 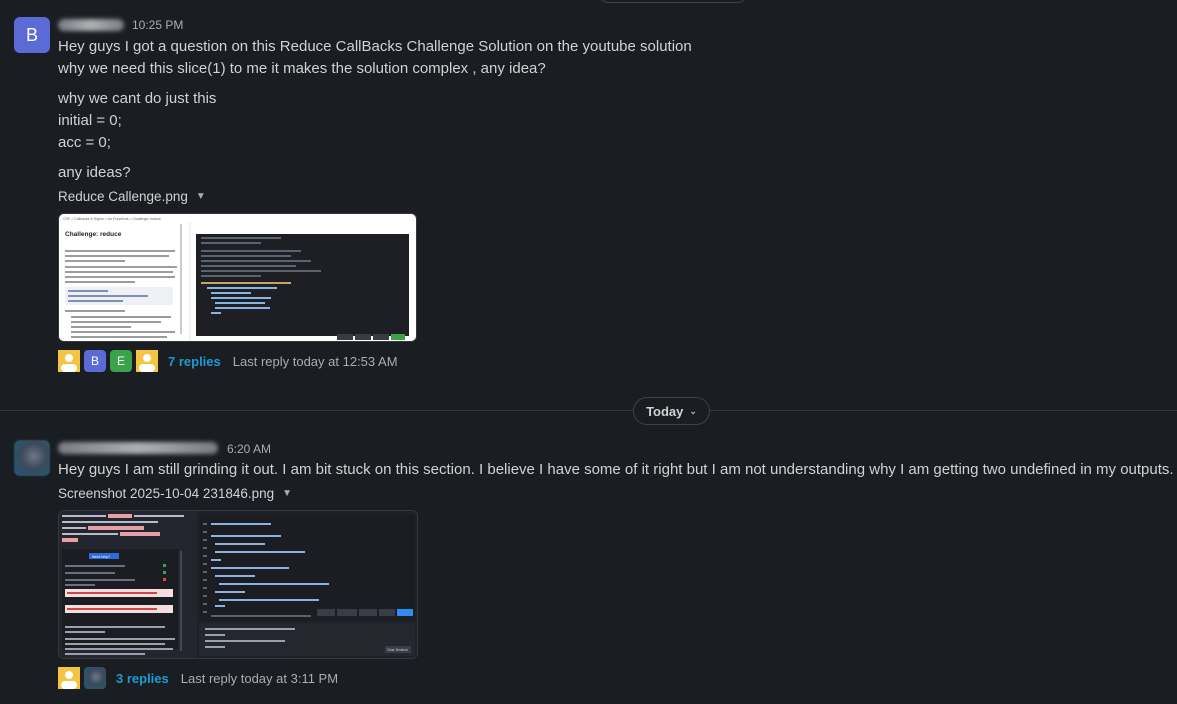 I want to click on user-avatar, so click(x=32, y=458).